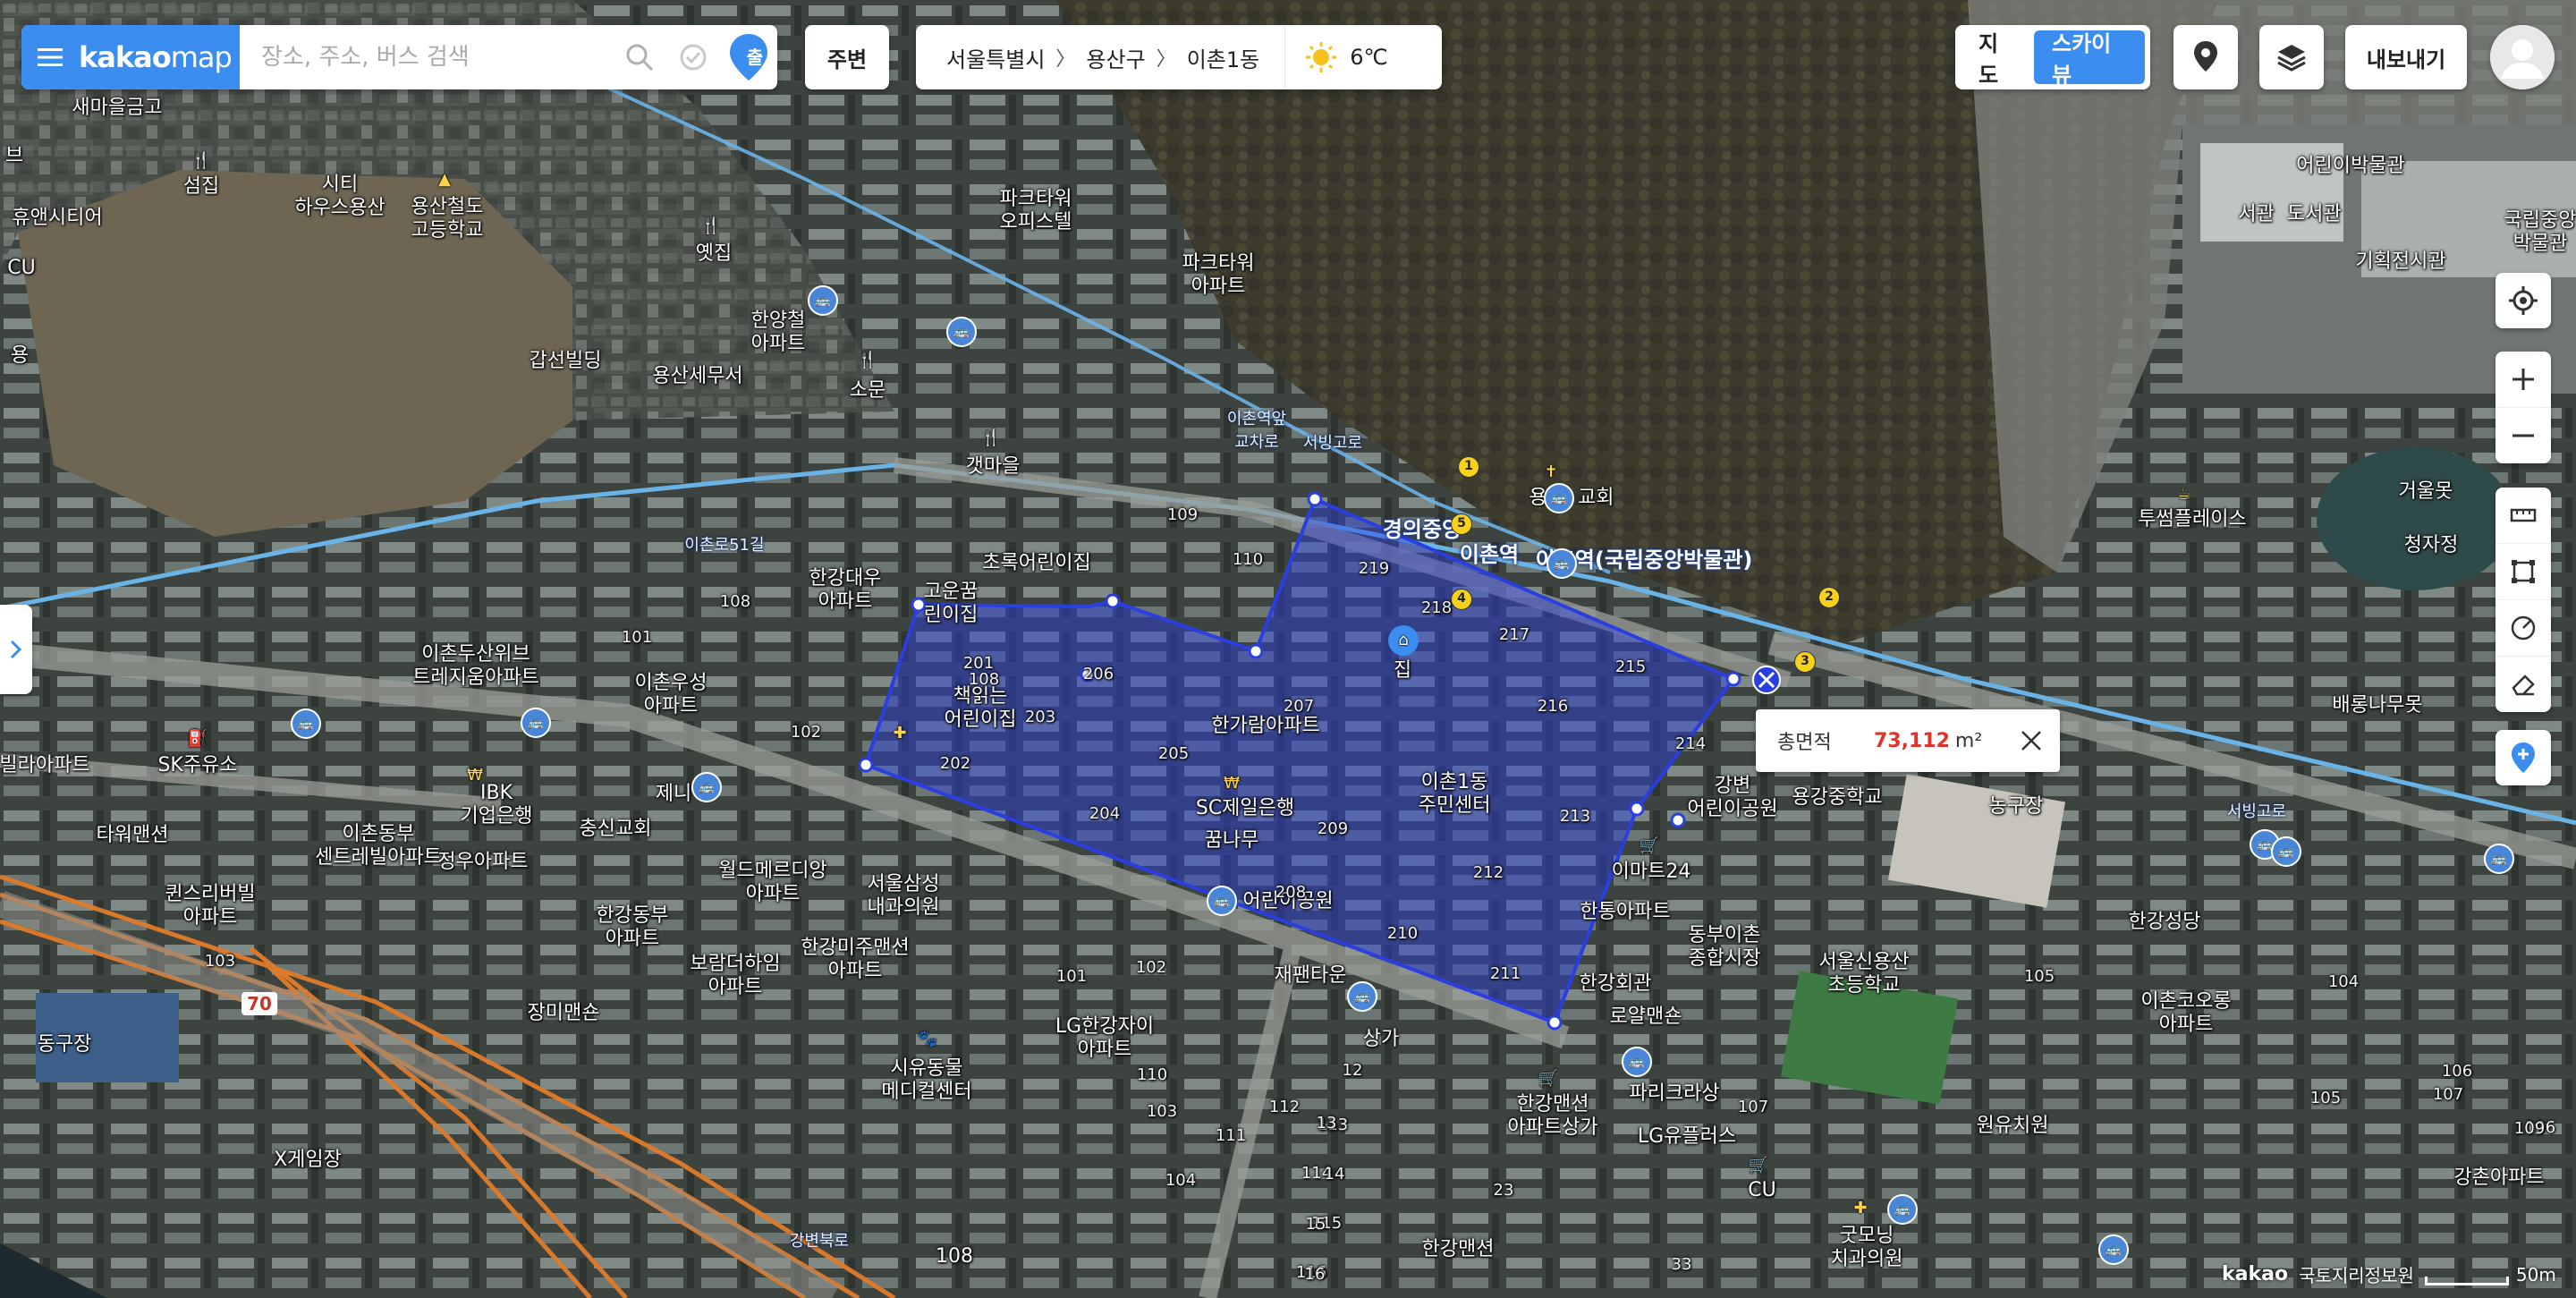 The width and height of the screenshot is (2576, 1298). What do you see at coordinates (2523, 684) in the screenshot?
I see `eraser-button` at bounding box center [2523, 684].